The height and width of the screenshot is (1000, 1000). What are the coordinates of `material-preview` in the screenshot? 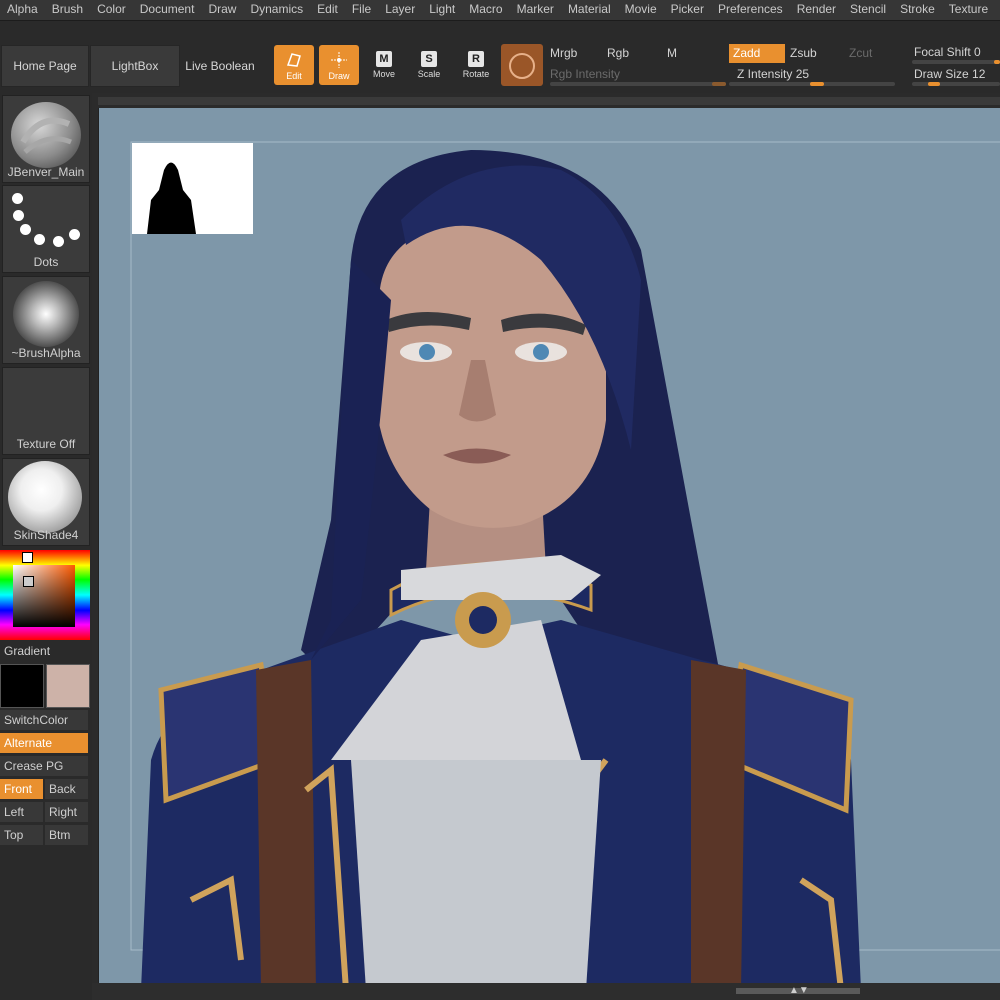 It's located at (45, 497).